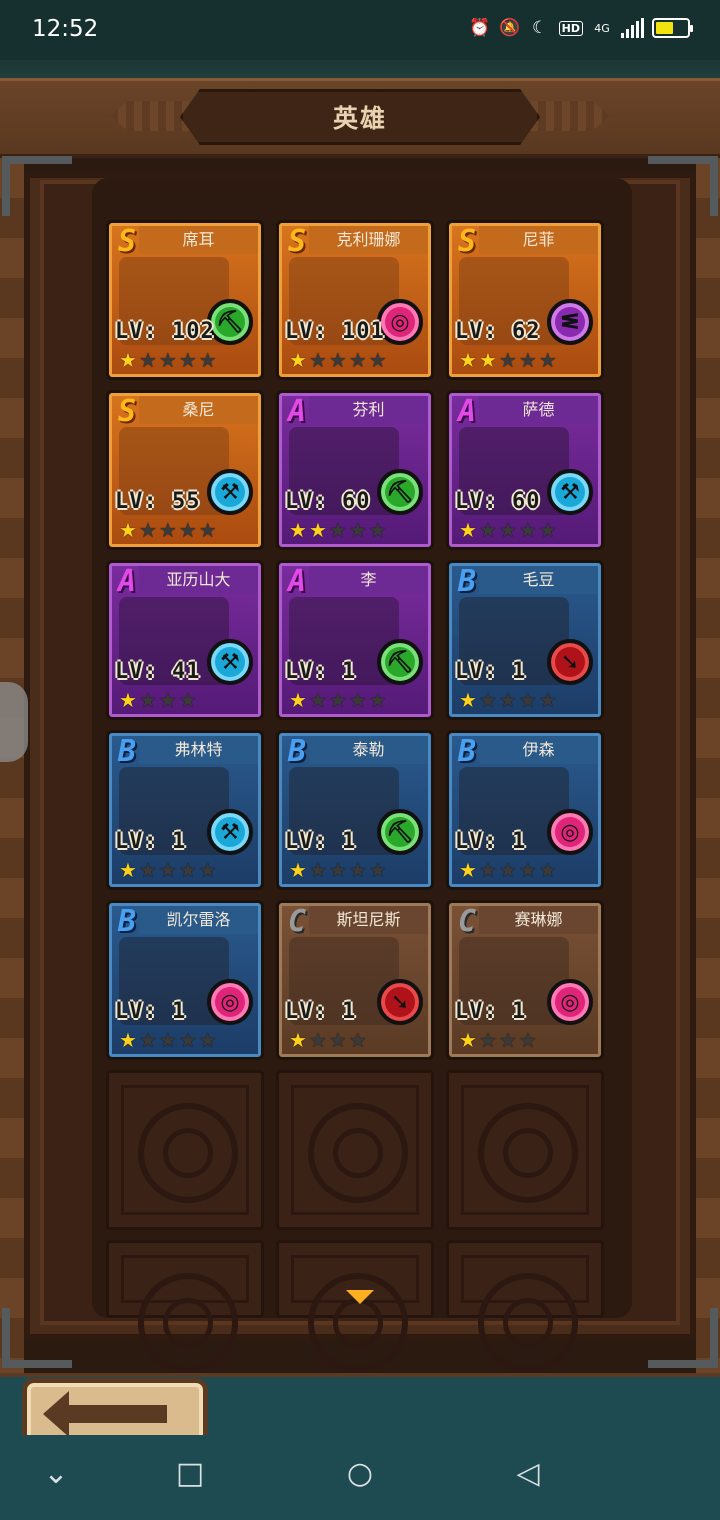 Image resolution: width=720 pixels, height=1520 pixels. I want to click on hero-level: LV: 60, so click(498, 501).